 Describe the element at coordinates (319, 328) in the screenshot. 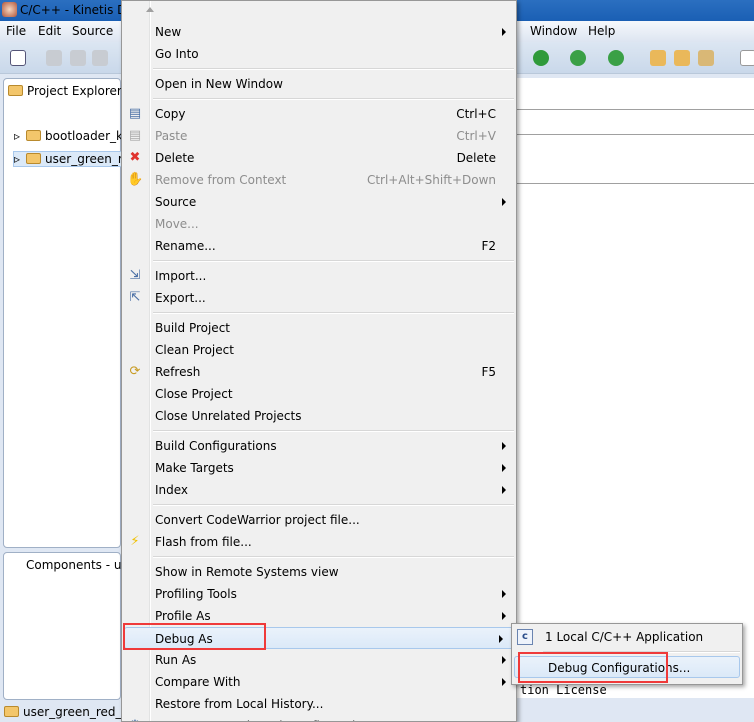

I see `menu-item-build-project: Build Project` at that location.